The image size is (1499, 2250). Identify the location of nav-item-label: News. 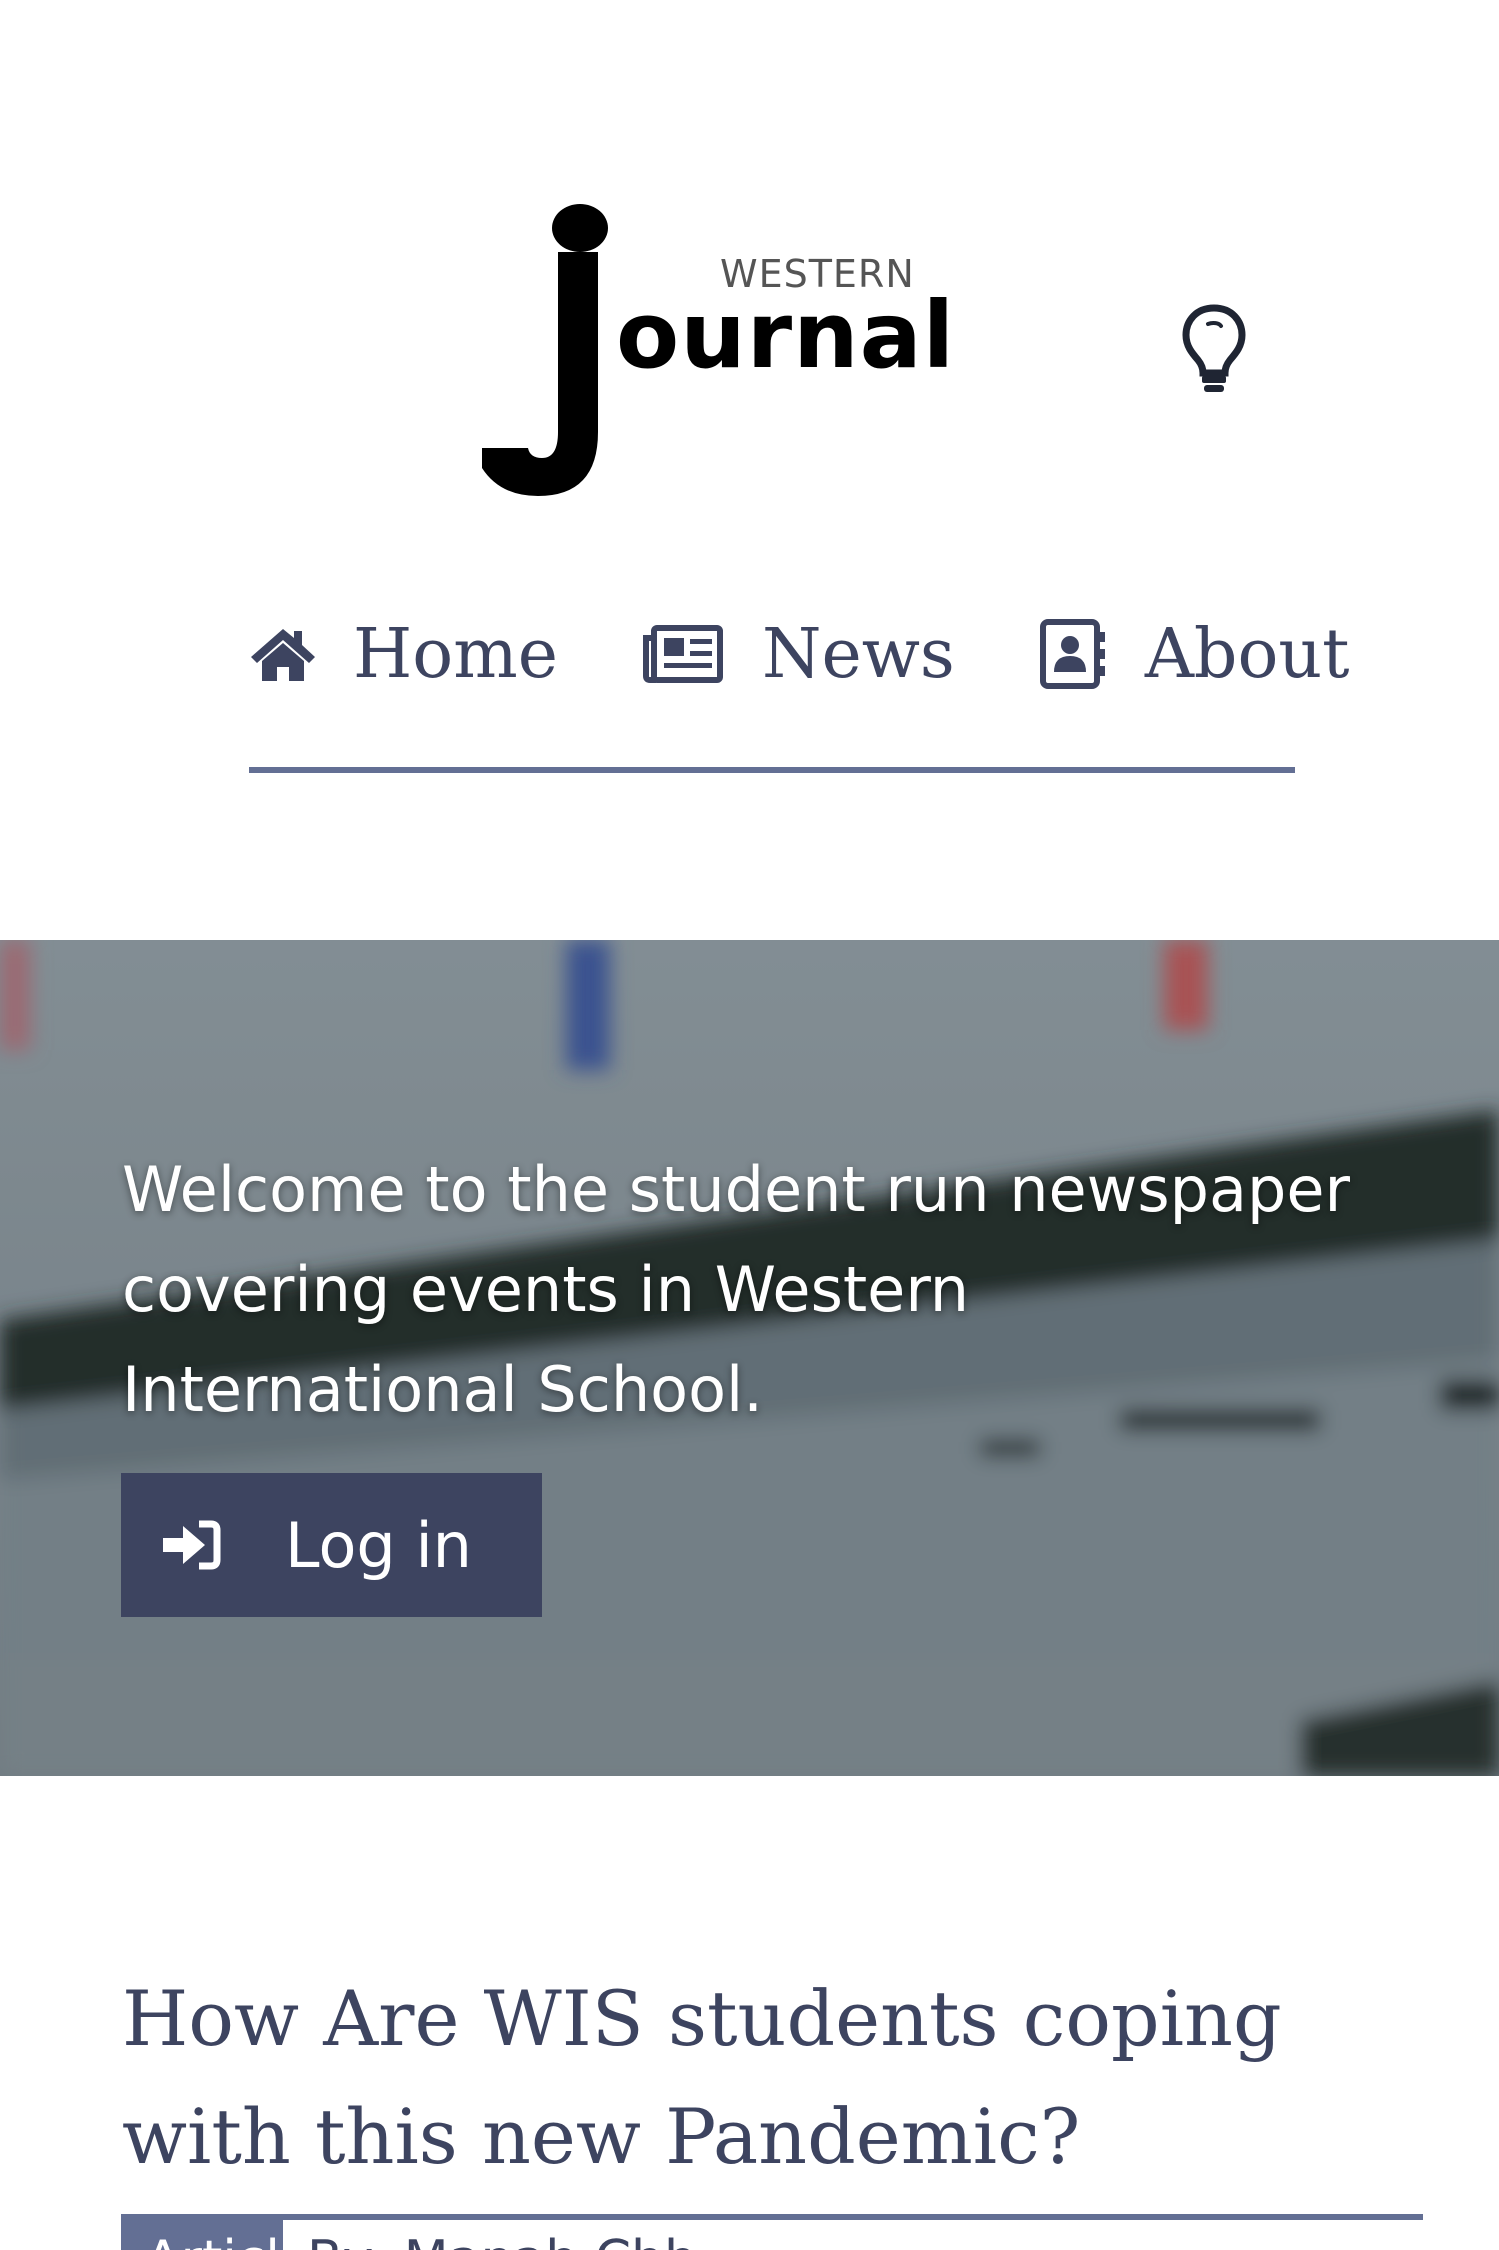
(858, 654).